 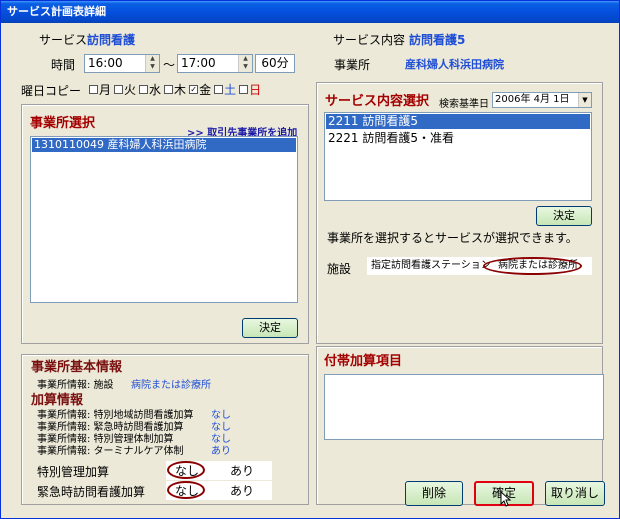 I want to click on office-info-heading: 事業所基本情報, so click(x=77, y=367).